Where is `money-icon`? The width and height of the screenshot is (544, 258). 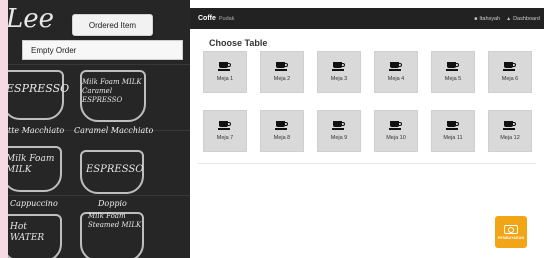 money-icon is located at coordinates (511, 229).